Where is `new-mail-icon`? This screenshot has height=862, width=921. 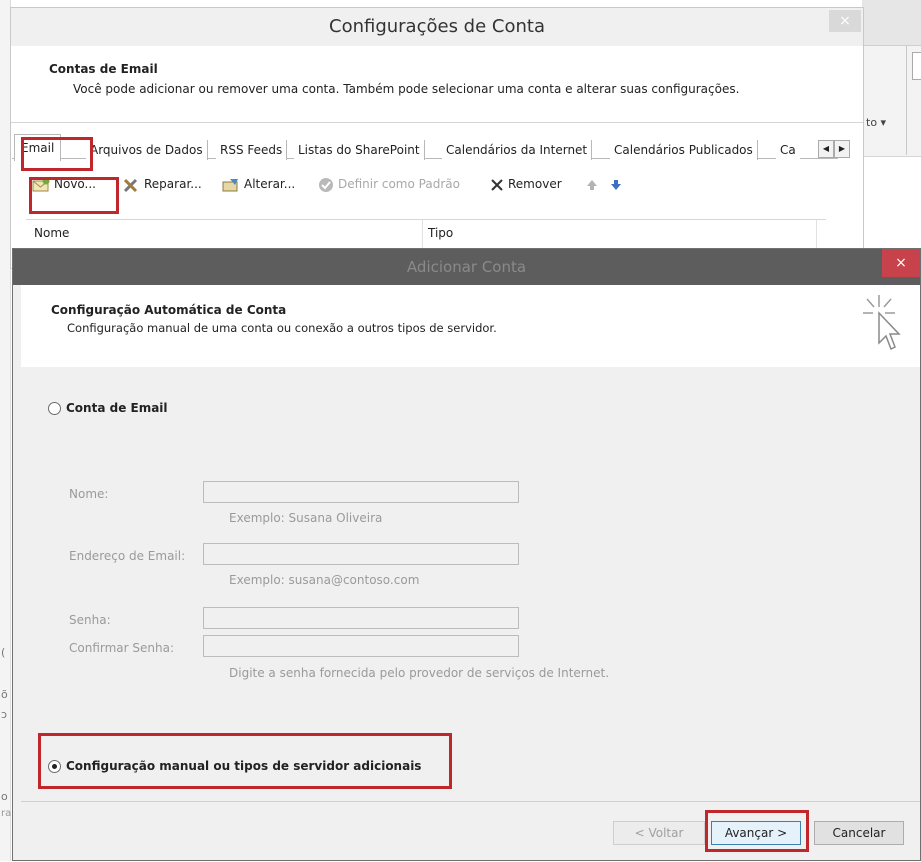
new-mail-icon is located at coordinates (41, 184).